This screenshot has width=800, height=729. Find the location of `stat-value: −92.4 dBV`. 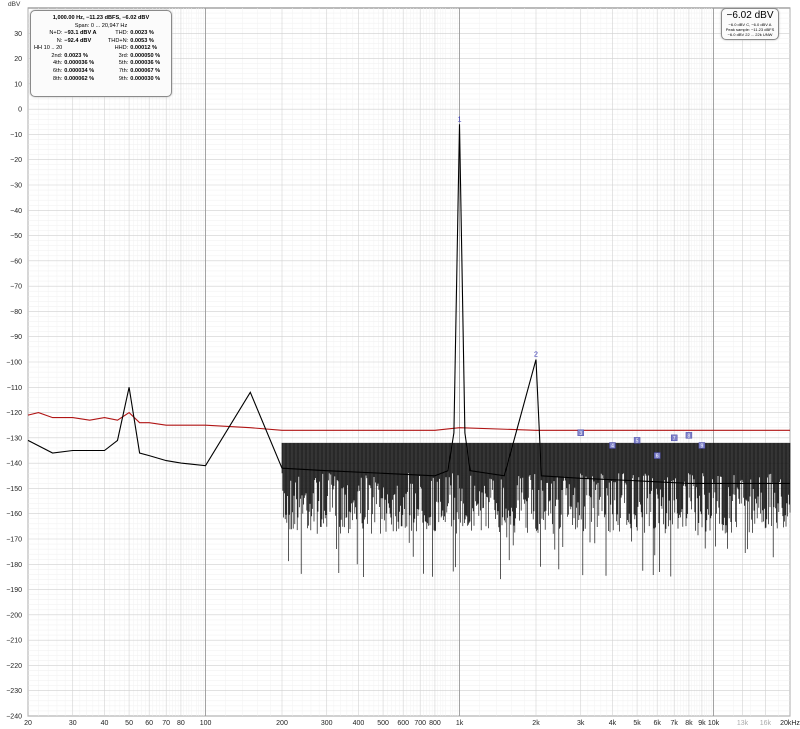

stat-value: −92.4 dBV is located at coordinates (78, 40).